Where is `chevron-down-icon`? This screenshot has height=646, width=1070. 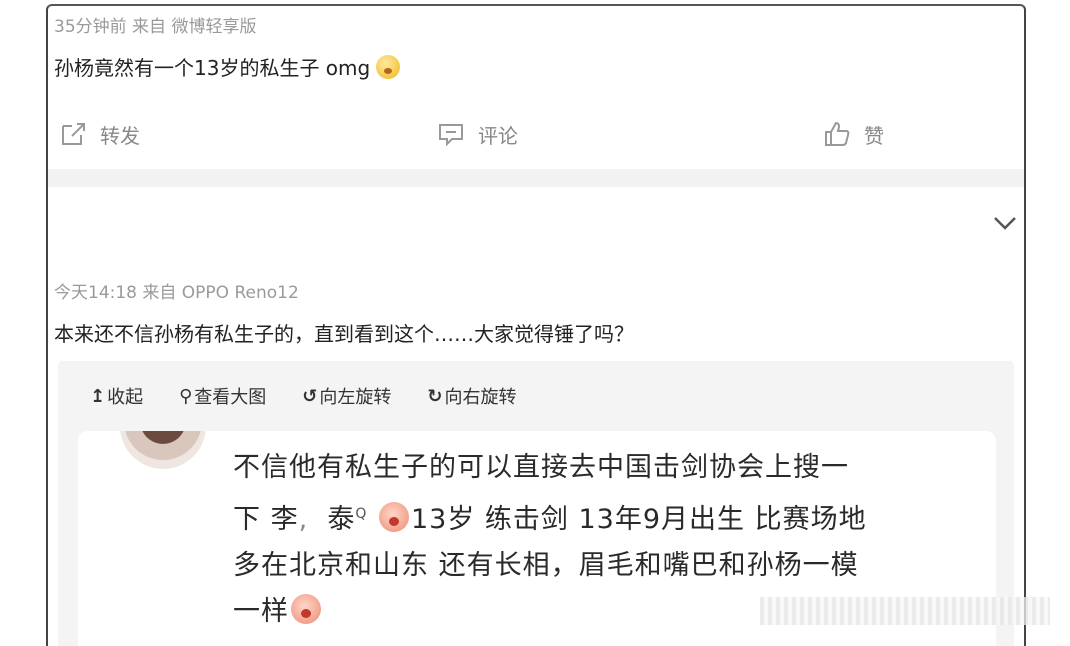 chevron-down-icon is located at coordinates (1005, 223).